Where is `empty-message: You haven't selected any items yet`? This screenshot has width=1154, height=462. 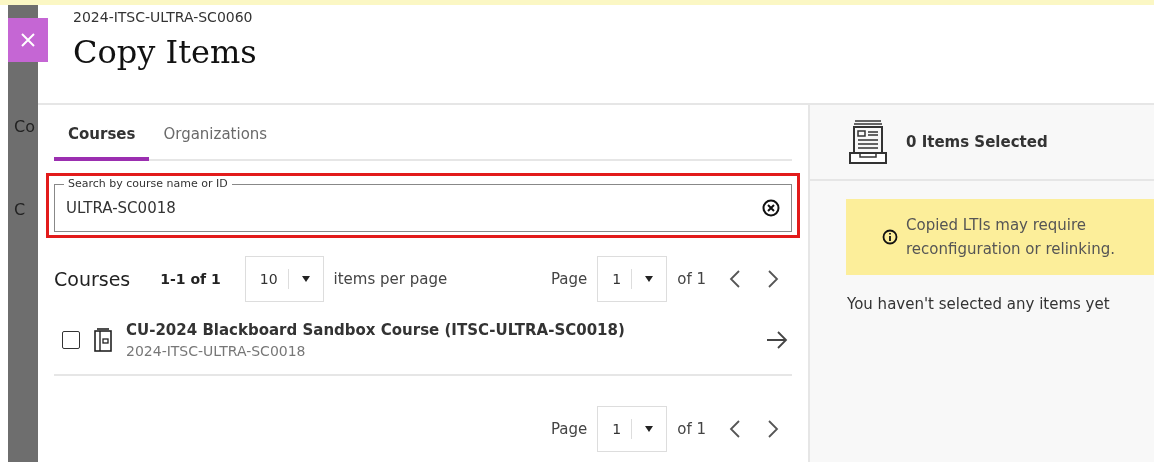
empty-message: You haven't selected any items yet is located at coordinates (979, 304).